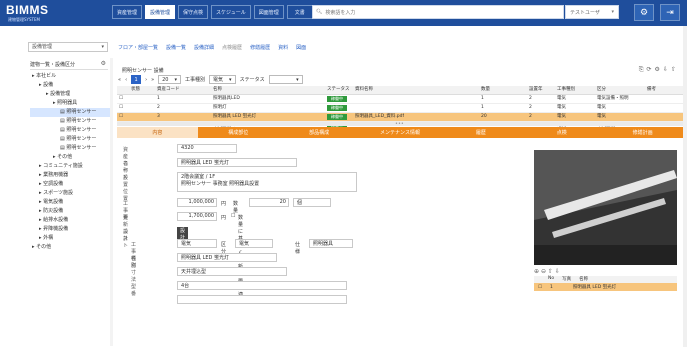  What do you see at coordinates (237, 162) in the screenshot?
I see `name-field: 照明器具 LED 蛍光灯` at bounding box center [237, 162].